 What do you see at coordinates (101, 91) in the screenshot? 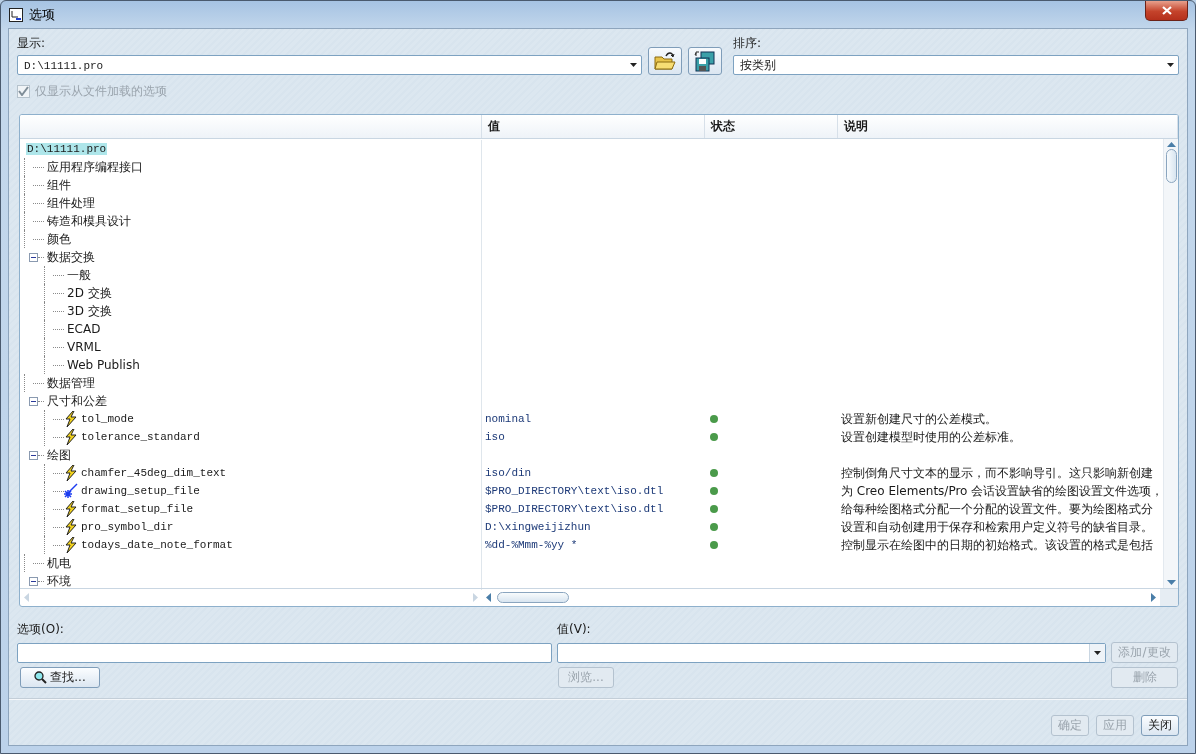
I see `checkbox-label: 仅显示从文件加载的选项` at bounding box center [101, 91].